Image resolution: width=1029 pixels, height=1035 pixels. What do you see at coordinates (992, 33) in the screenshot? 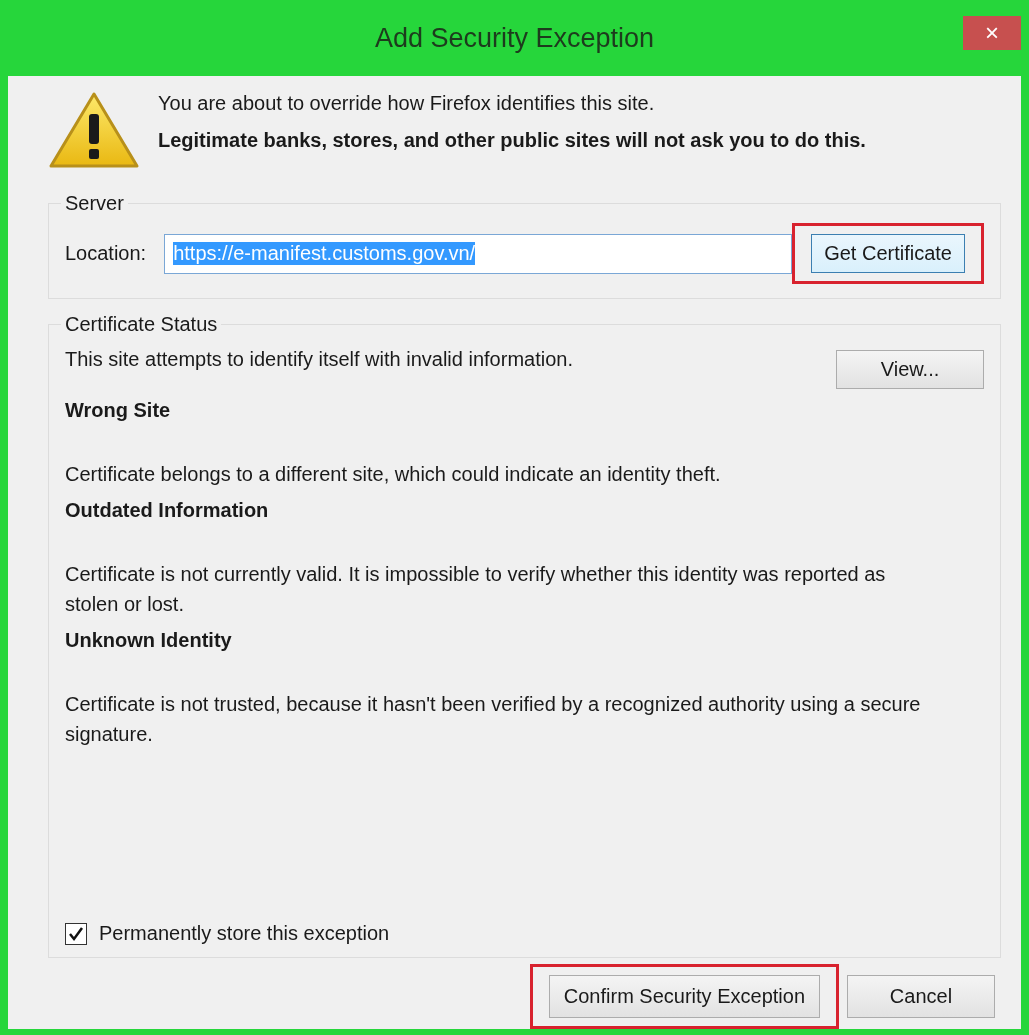
I see `close-button: ×` at bounding box center [992, 33].